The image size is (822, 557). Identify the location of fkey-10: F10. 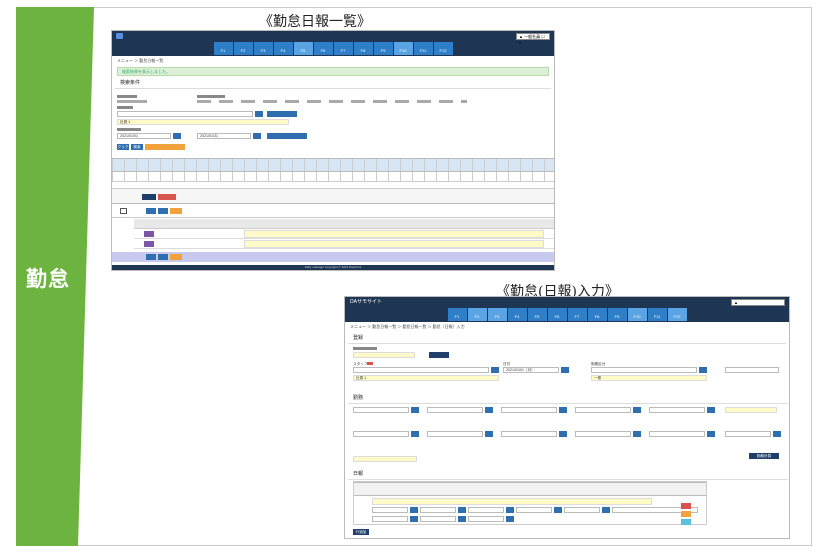
(403, 48).